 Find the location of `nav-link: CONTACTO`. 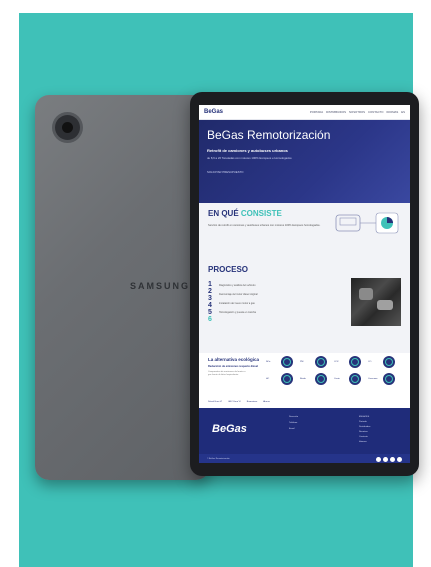

nav-link: CONTACTO is located at coordinates (375, 112).